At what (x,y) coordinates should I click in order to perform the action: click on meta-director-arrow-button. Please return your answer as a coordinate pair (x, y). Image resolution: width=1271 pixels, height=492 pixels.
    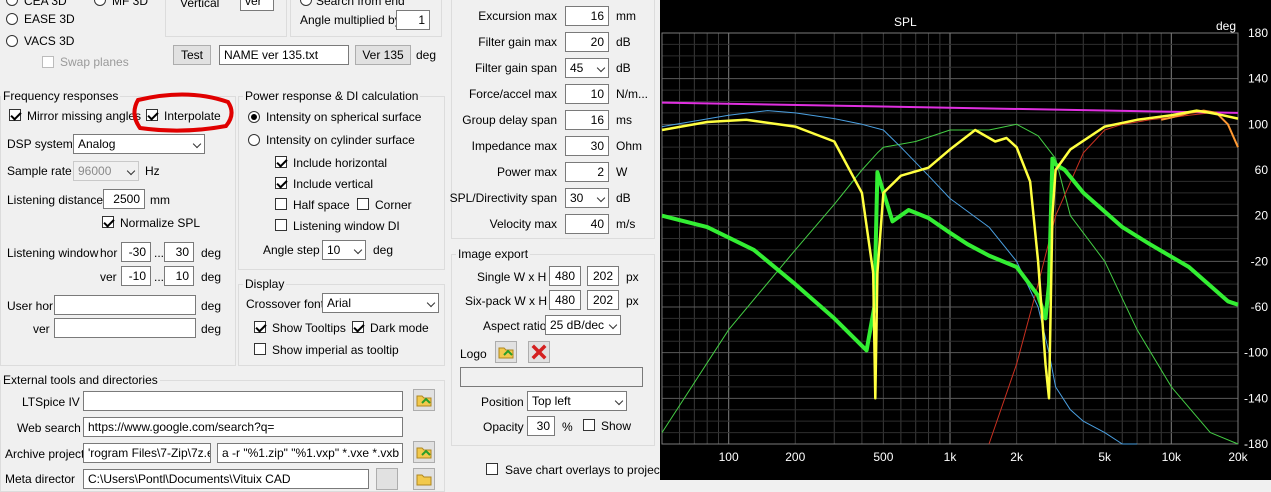
    Looking at the image, I should click on (387, 479).